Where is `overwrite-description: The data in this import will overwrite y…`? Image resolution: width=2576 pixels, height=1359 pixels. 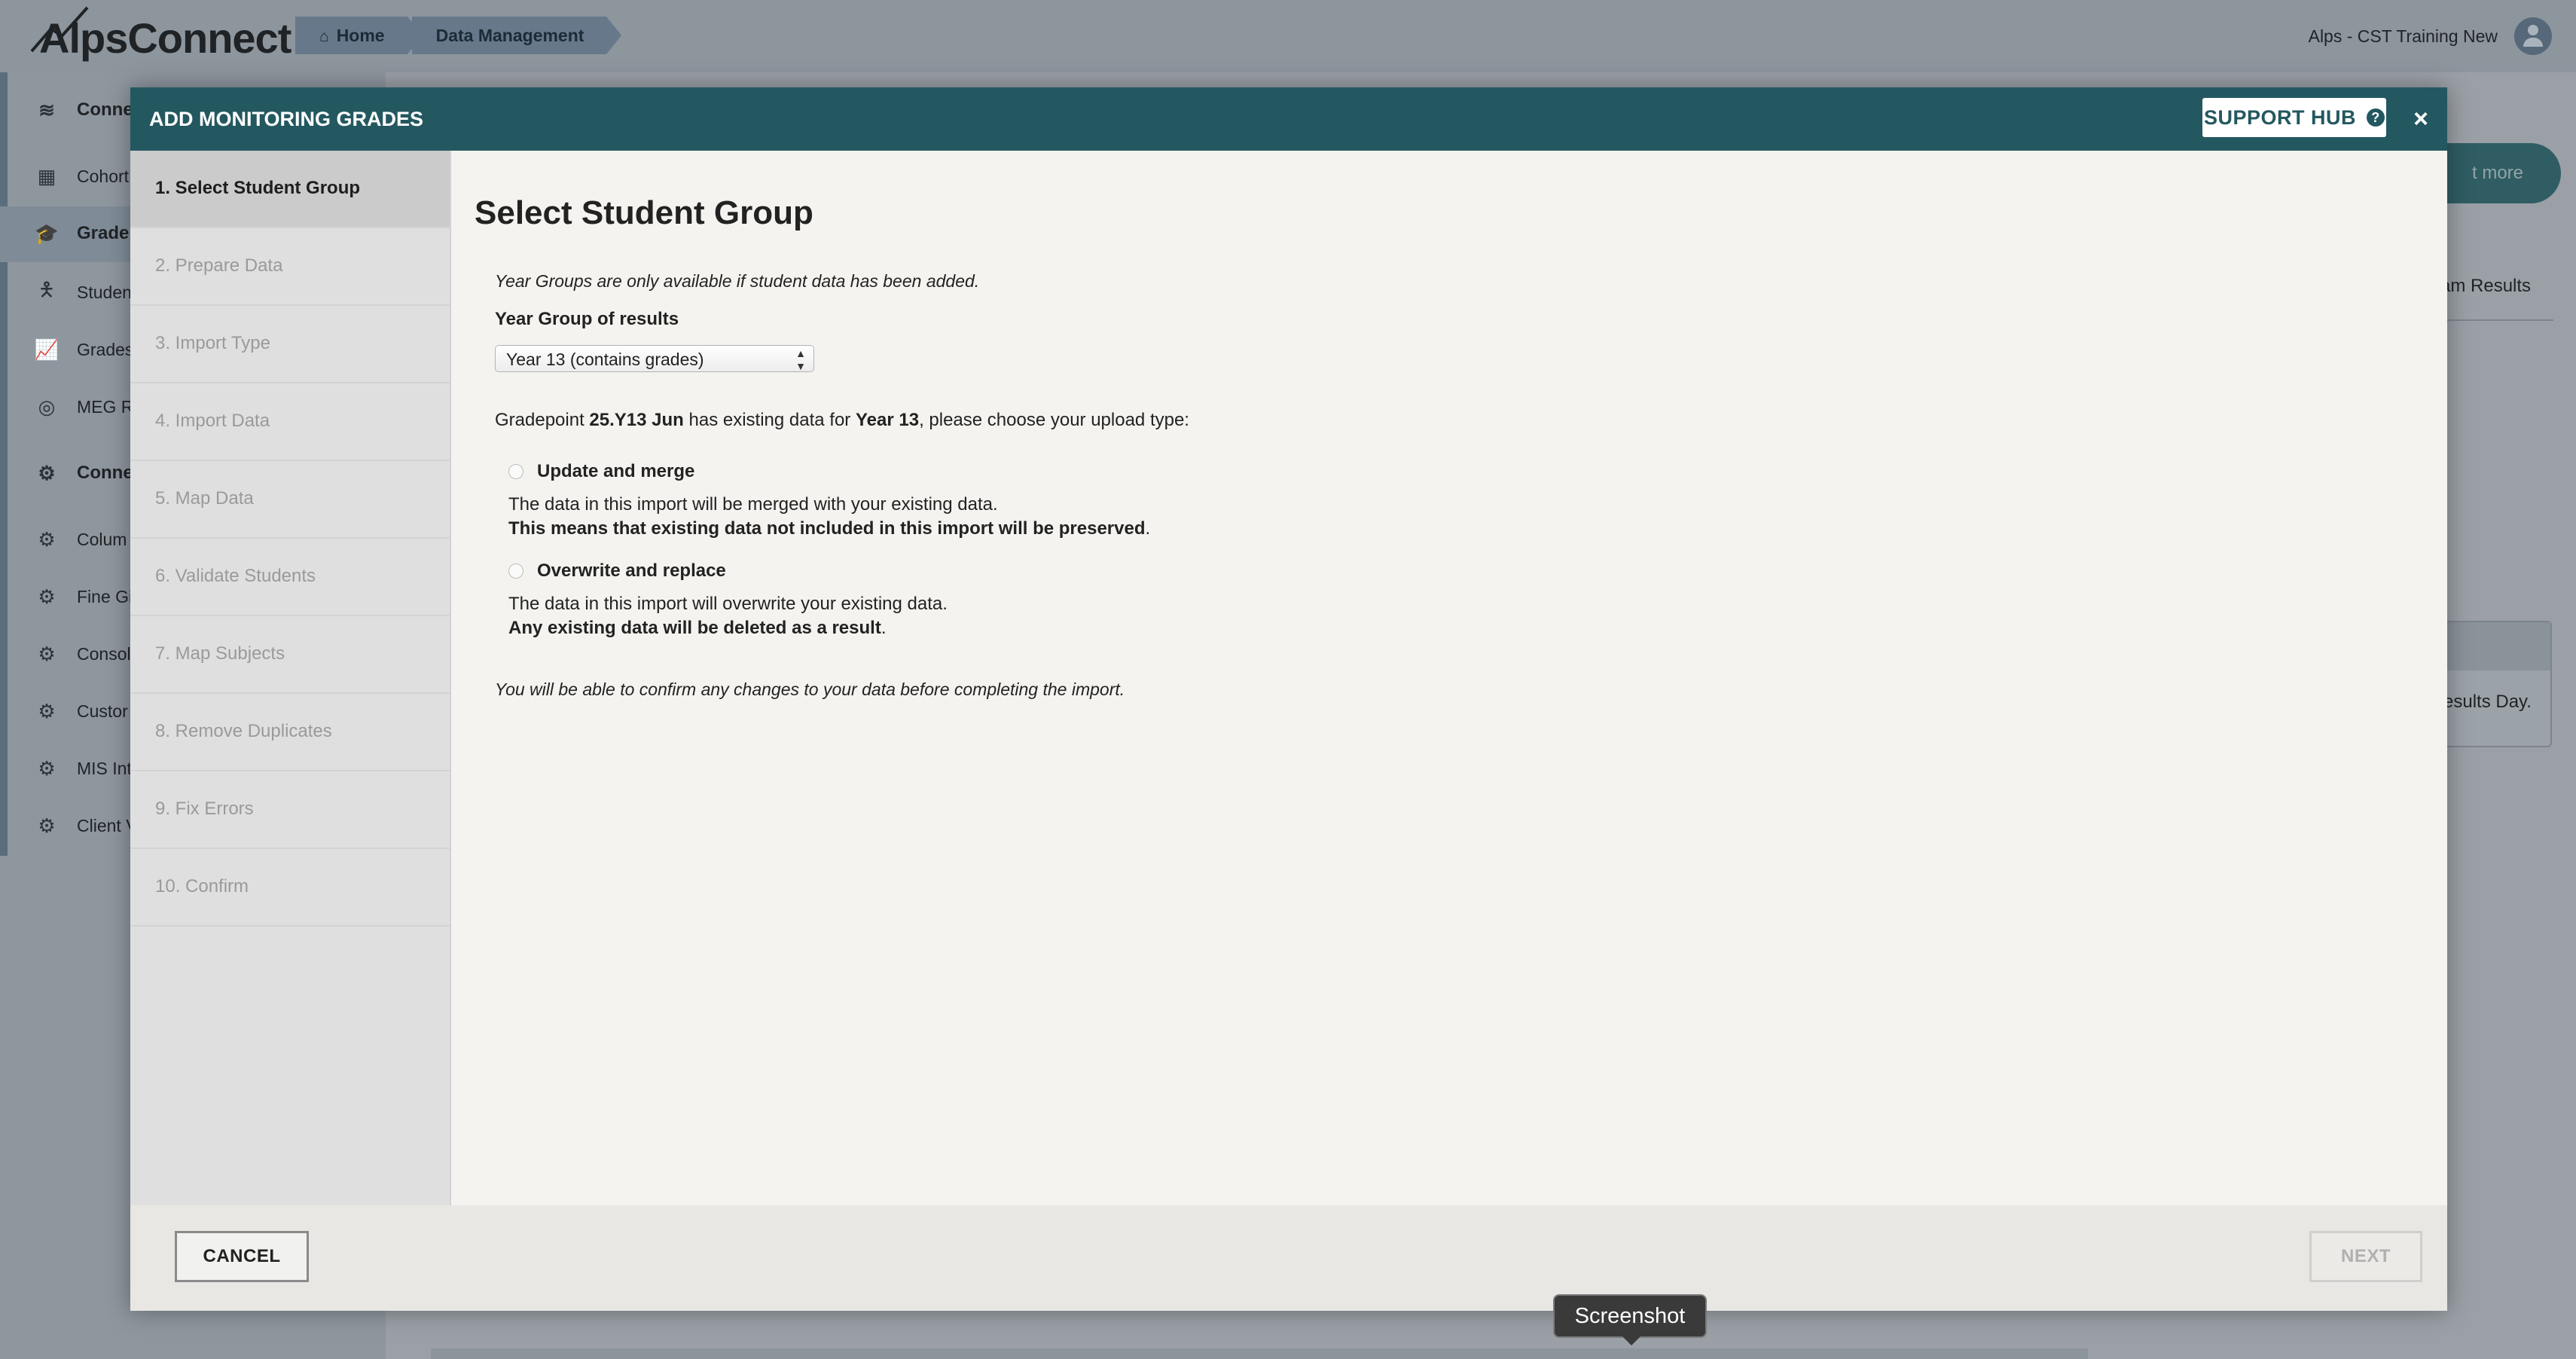 overwrite-description: The data in this import will overwrite y… is located at coordinates (728, 604).